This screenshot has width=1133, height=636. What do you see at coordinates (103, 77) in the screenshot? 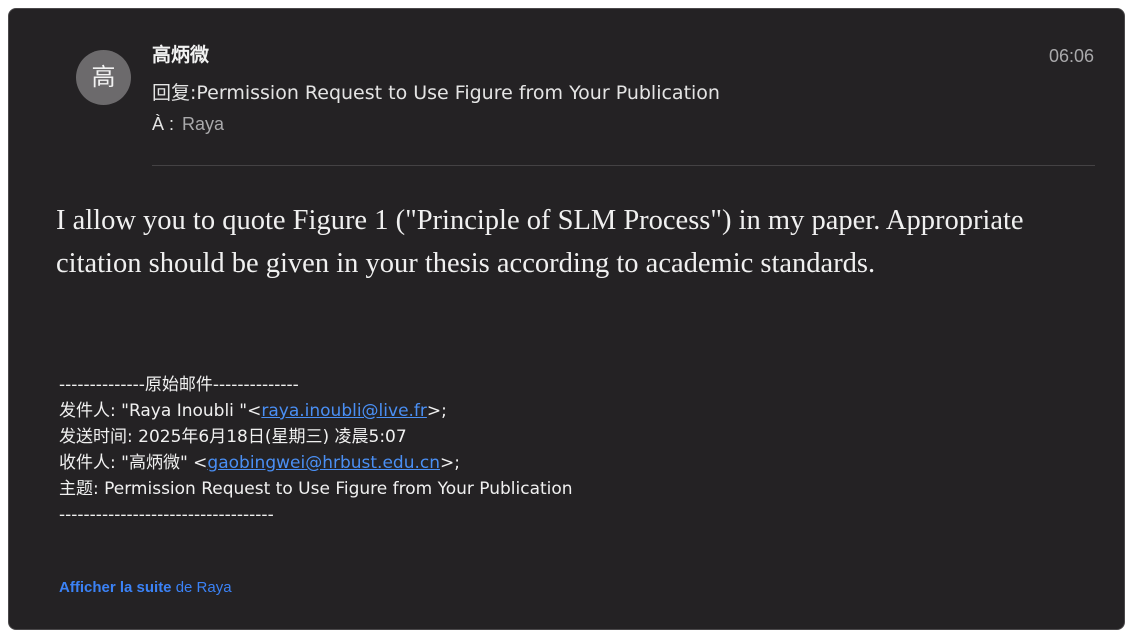
I see `avatar: 高` at bounding box center [103, 77].